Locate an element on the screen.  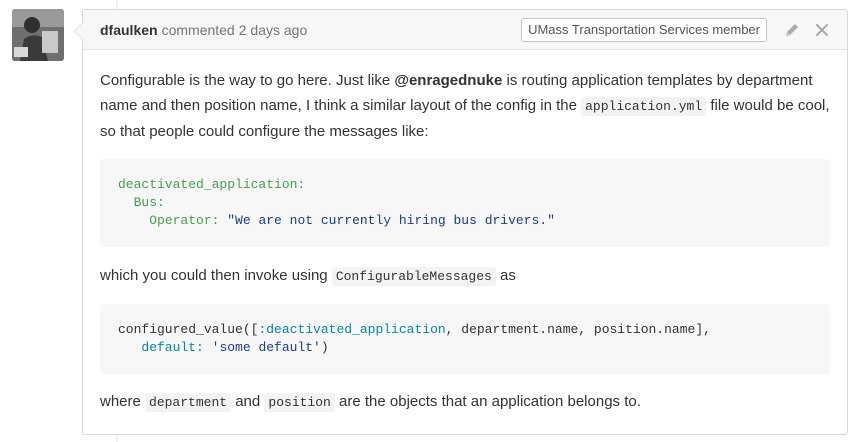
comment-header-actions: UMass Transportation Services member is located at coordinates (677, 30).